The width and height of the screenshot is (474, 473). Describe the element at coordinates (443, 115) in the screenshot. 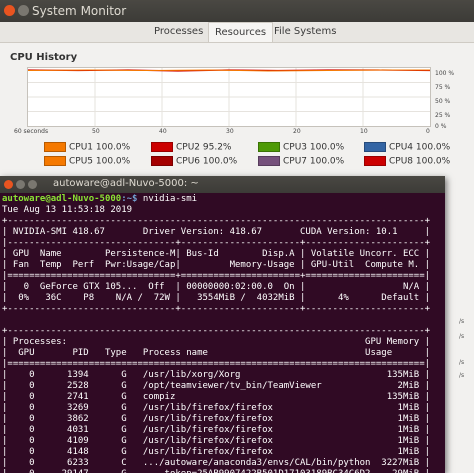

I see `y-tick-label: 25 %` at that location.